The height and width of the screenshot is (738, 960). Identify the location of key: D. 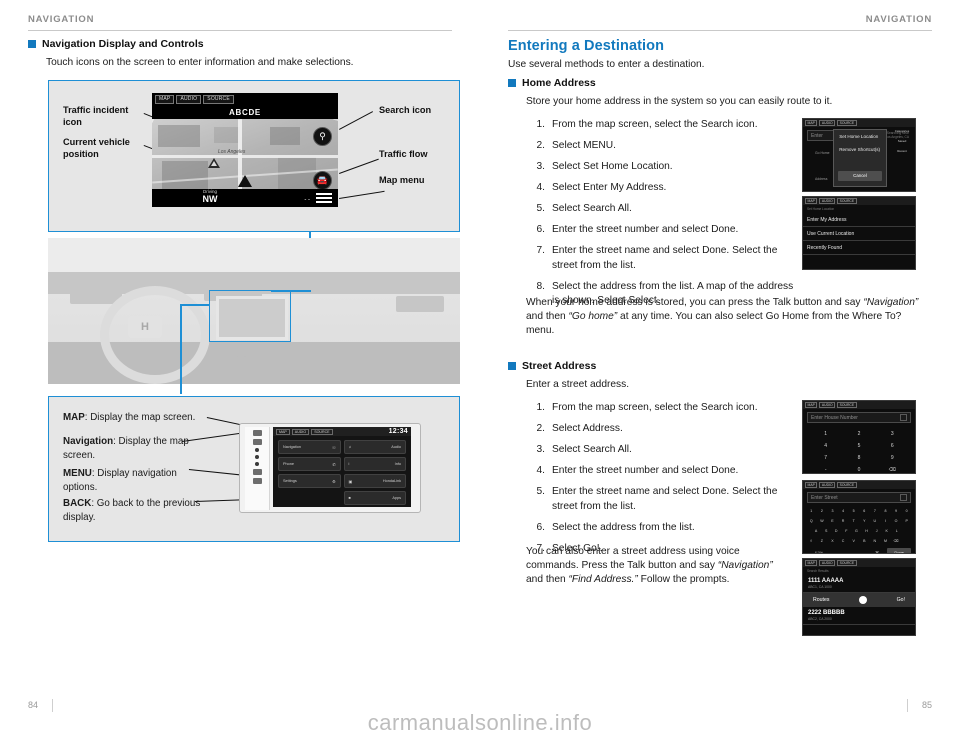
(836, 531).